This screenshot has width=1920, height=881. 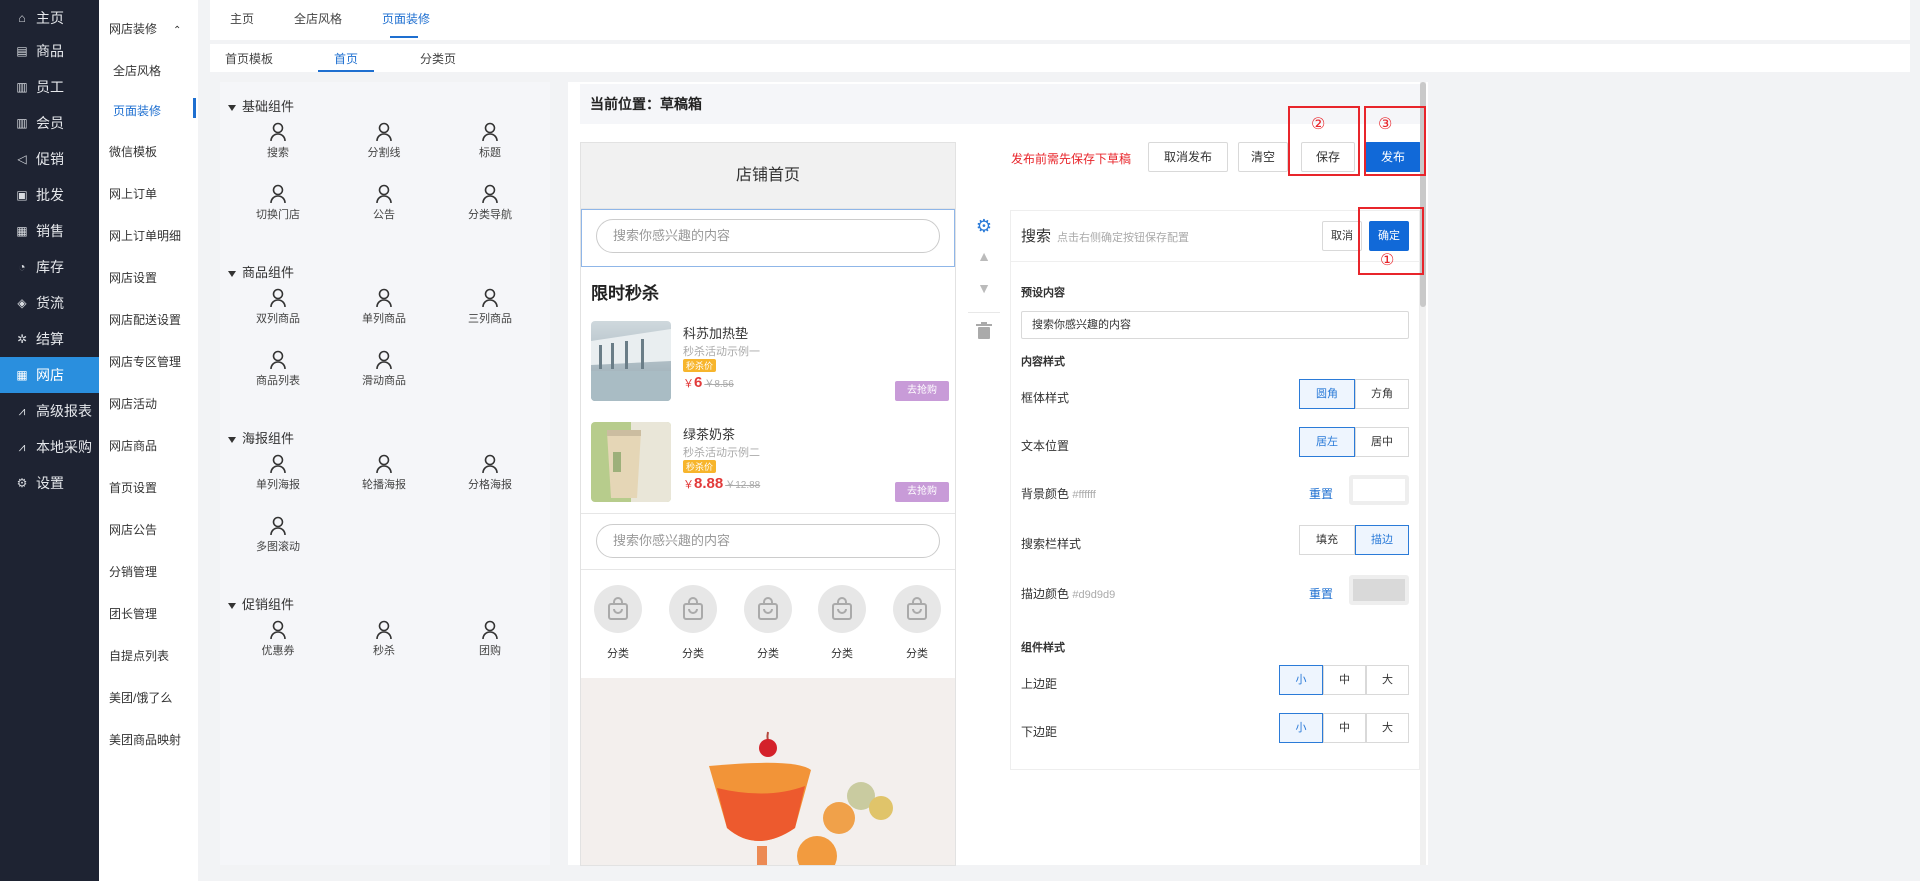 What do you see at coordinates (1382, 394) in the screenshot?
I see `frame-square-option: 方角` at bounding box center [1382, 394].